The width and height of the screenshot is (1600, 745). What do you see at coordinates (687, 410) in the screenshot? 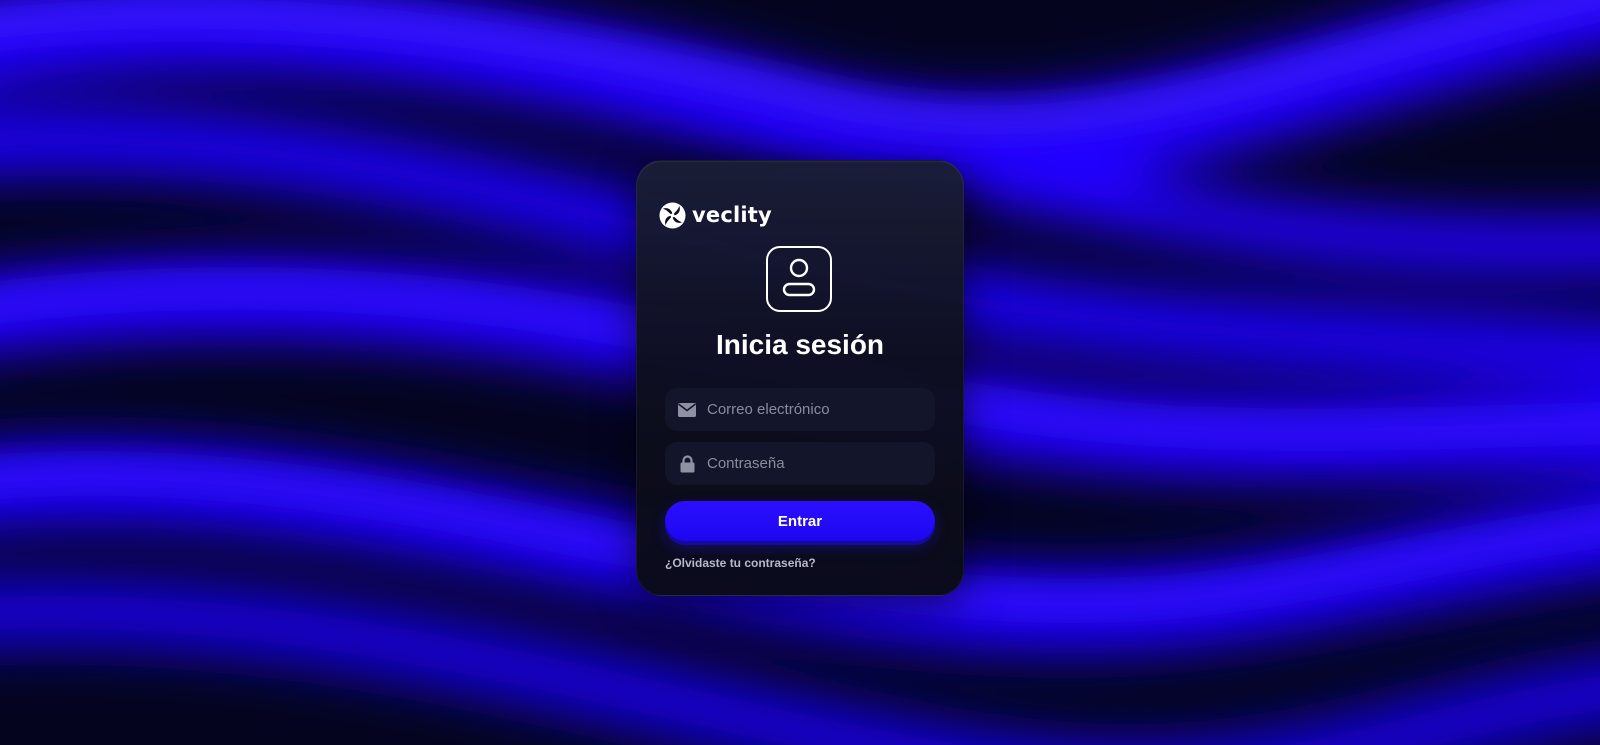
I see `envelope-icon` at bounding box center [687, 410].